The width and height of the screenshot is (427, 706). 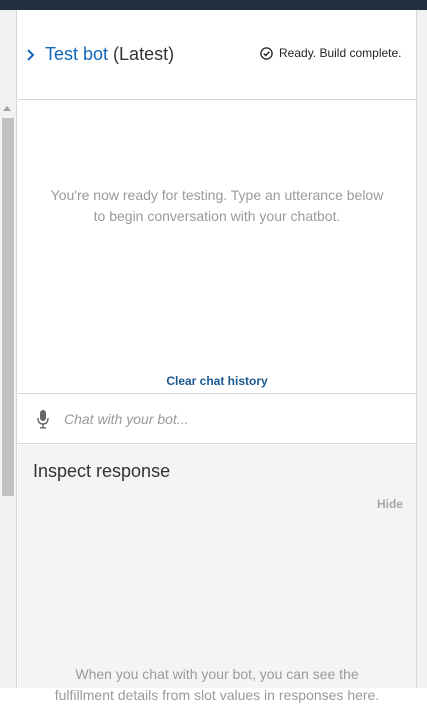 What do you see at coordinates (141, 54) in the screenshot?
I see `version-label: (Latest)` at bounding box center [141, 54].